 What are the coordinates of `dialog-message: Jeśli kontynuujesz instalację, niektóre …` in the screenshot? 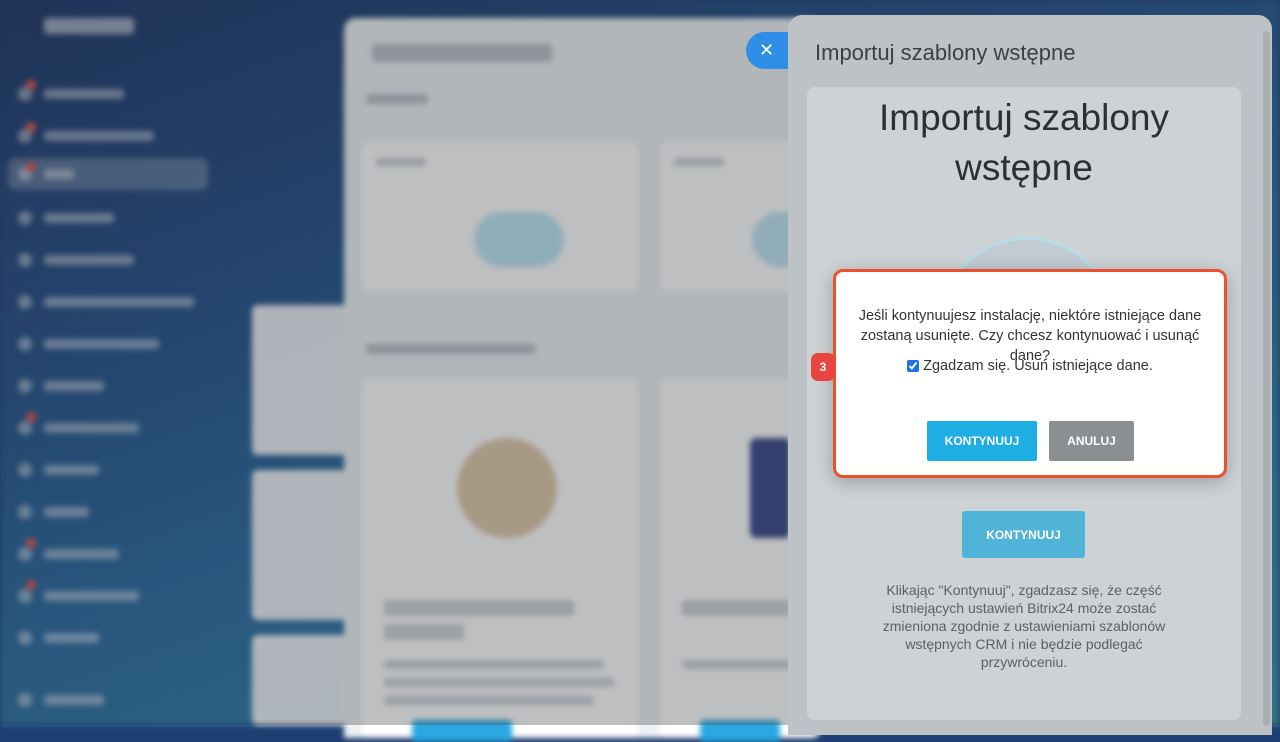 It's located at (1030, 336).